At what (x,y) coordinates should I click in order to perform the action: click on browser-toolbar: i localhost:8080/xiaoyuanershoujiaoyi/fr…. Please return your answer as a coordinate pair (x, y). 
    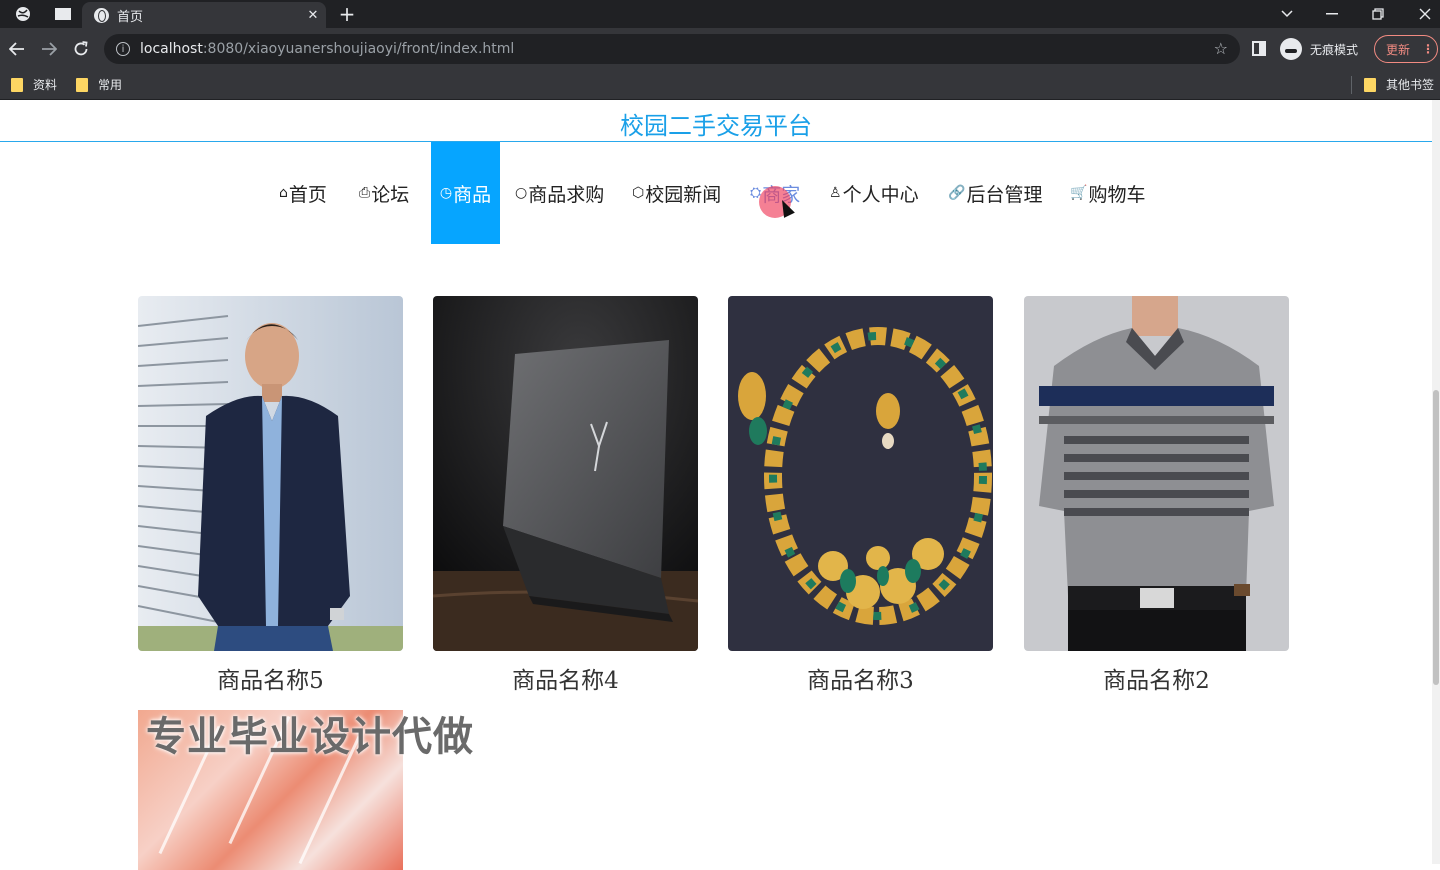
    Looking at the image, I should click on (720, 49).